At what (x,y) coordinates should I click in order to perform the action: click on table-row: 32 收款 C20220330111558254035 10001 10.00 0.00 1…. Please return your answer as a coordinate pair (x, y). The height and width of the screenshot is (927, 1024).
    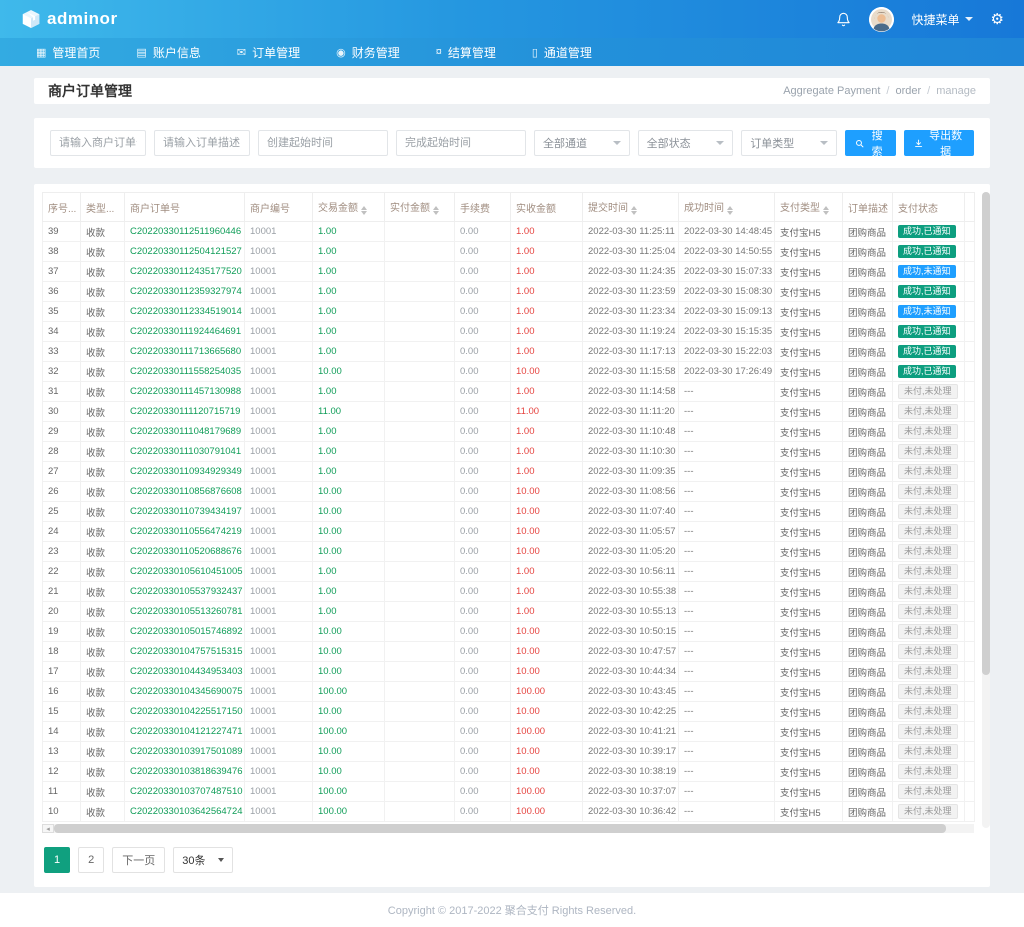
    Looking at the image, I should click on (508, 371).